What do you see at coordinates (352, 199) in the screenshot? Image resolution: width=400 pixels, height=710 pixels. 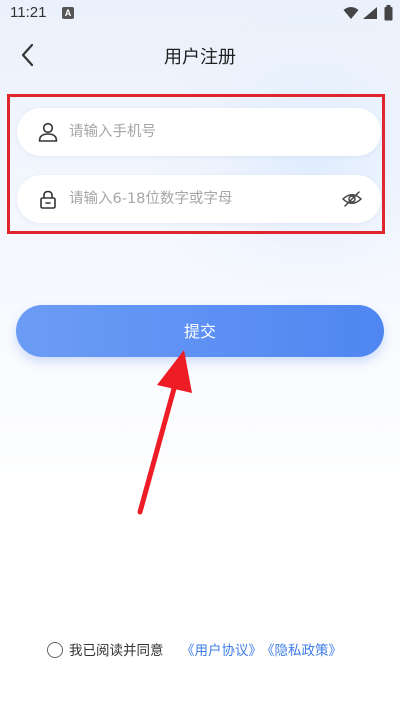 I see `eye-off-icon` at bounding box center [352, 199].